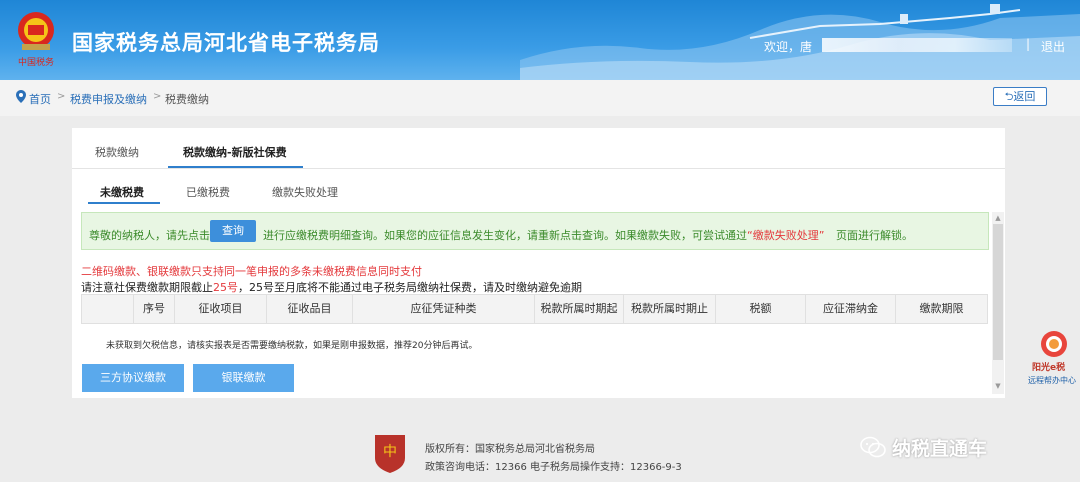  Describe the element at coordinates (36, 62) in the screenshot. I see `svg-text: 中国税务` at that location.